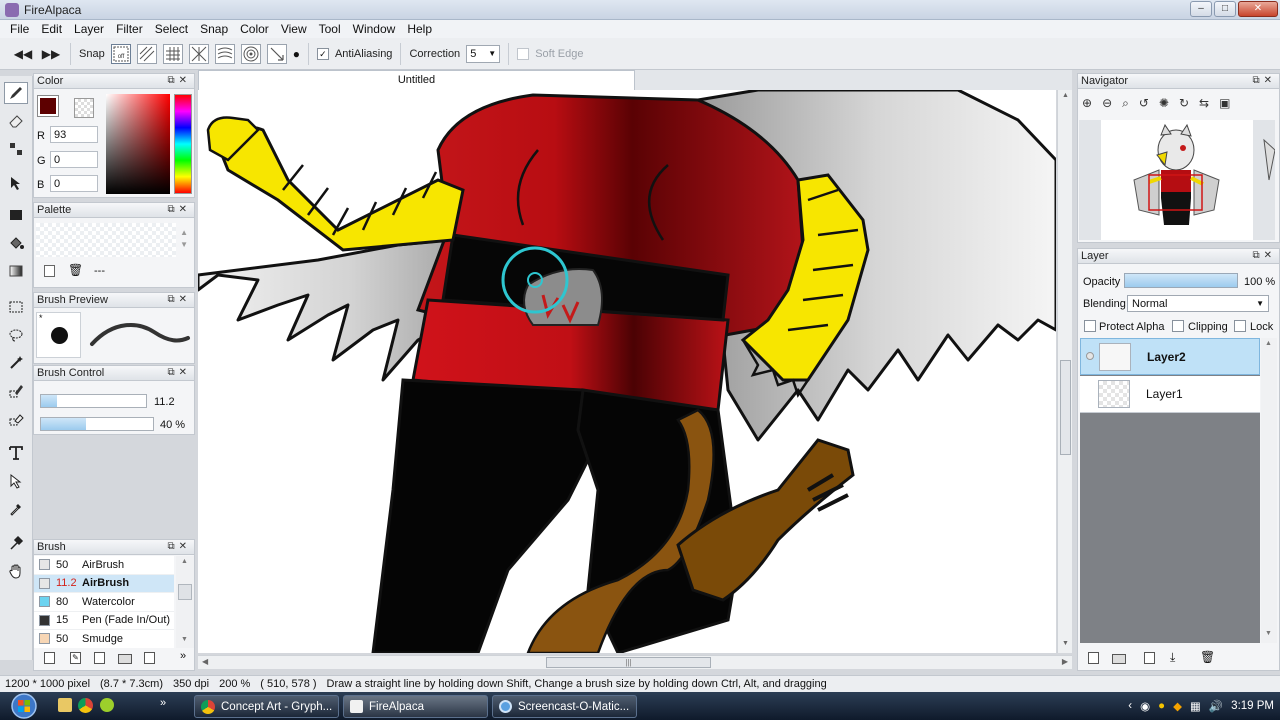 This screenshot has width=1280, height=720. I want to click on brush-list-item: 11.2 AirBrush, so click(104, 583).